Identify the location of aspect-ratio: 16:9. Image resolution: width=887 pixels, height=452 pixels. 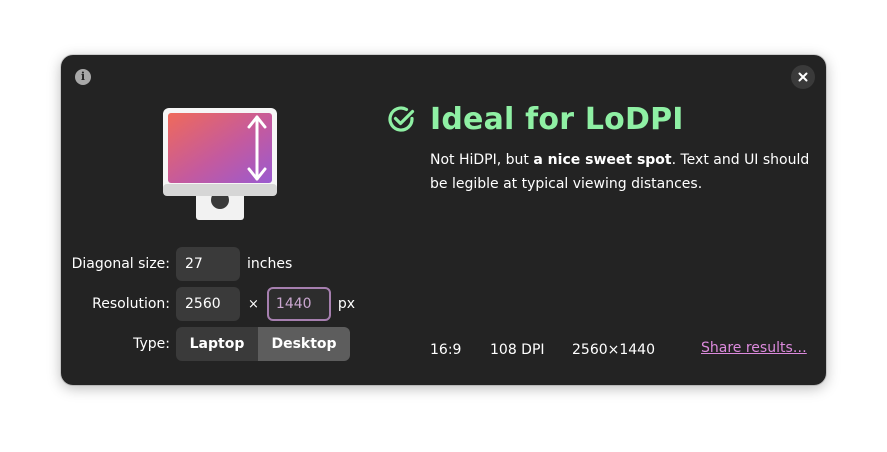
(446, 350).